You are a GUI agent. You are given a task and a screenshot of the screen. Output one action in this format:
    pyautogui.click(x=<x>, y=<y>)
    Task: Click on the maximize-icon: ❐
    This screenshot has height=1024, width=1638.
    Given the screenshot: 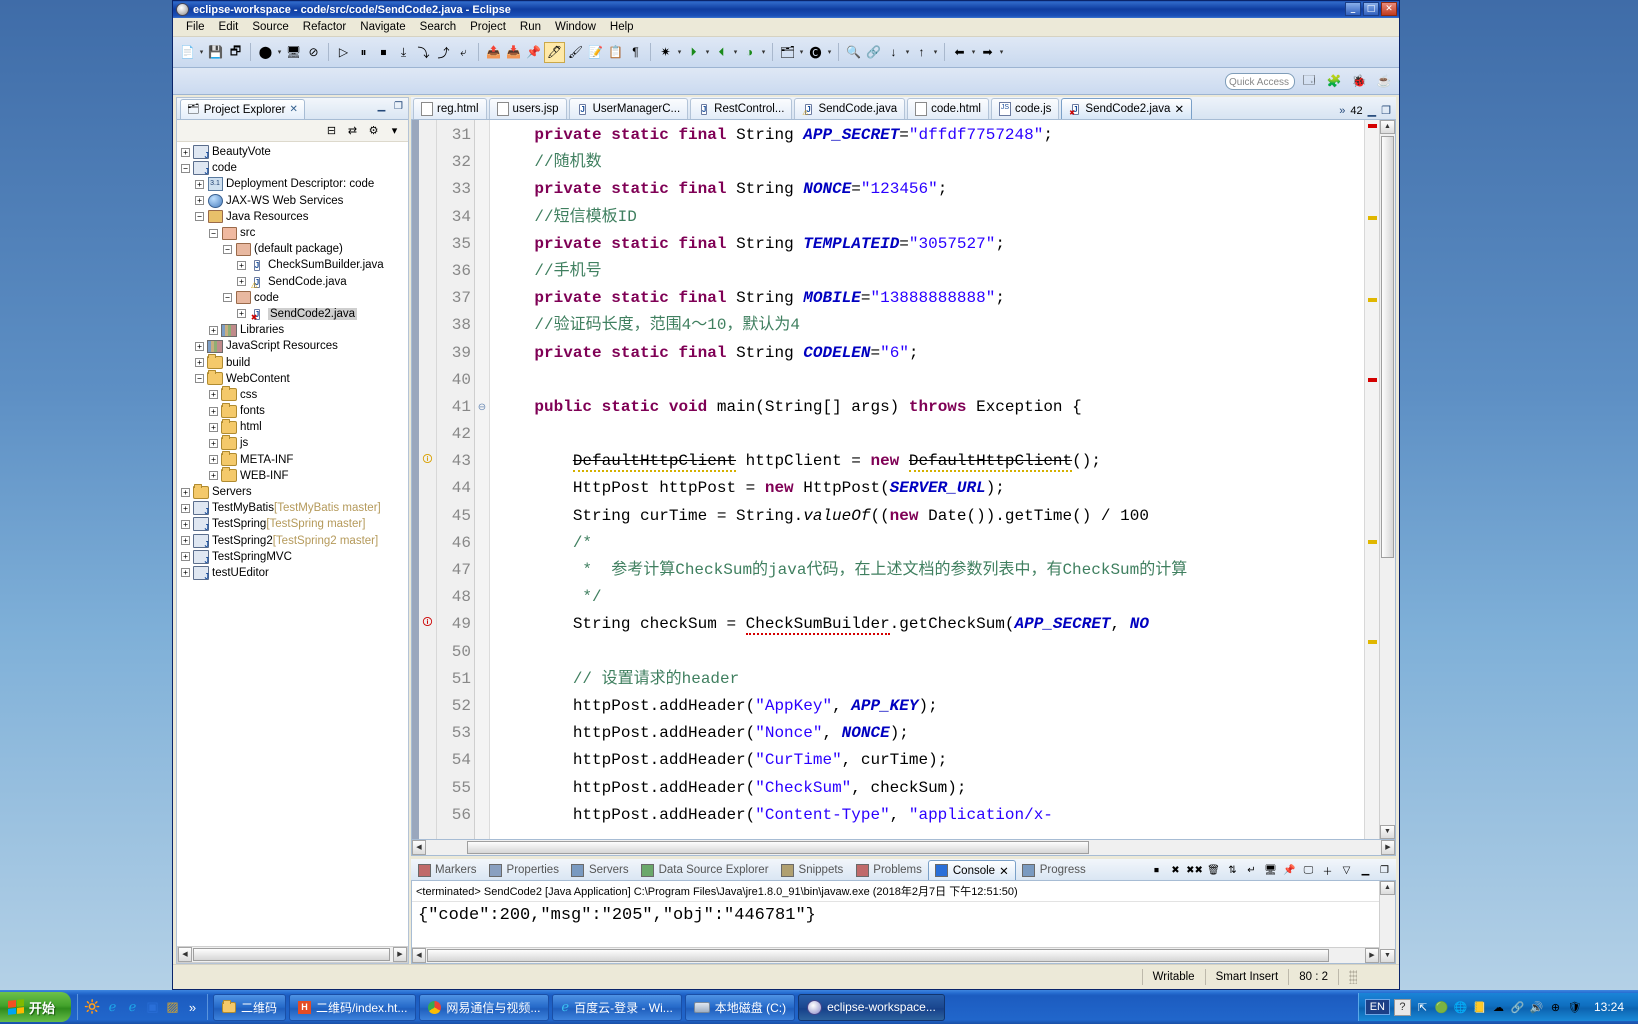 What is the action you would take?
    pyautogui.click(x=398, y=106)
    